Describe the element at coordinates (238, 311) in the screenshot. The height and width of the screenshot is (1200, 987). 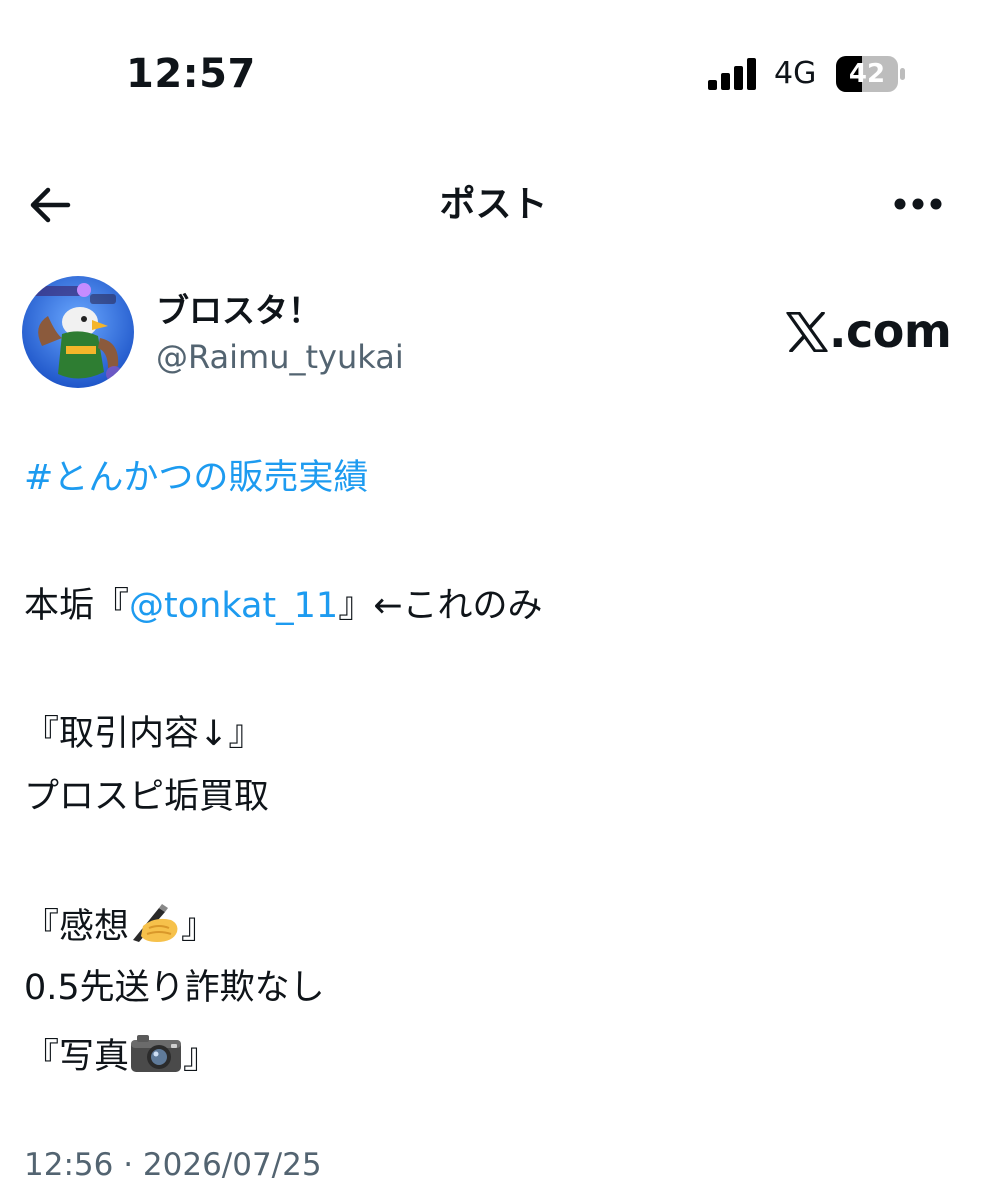
I see `display-name: ブロスタ！` at that location.